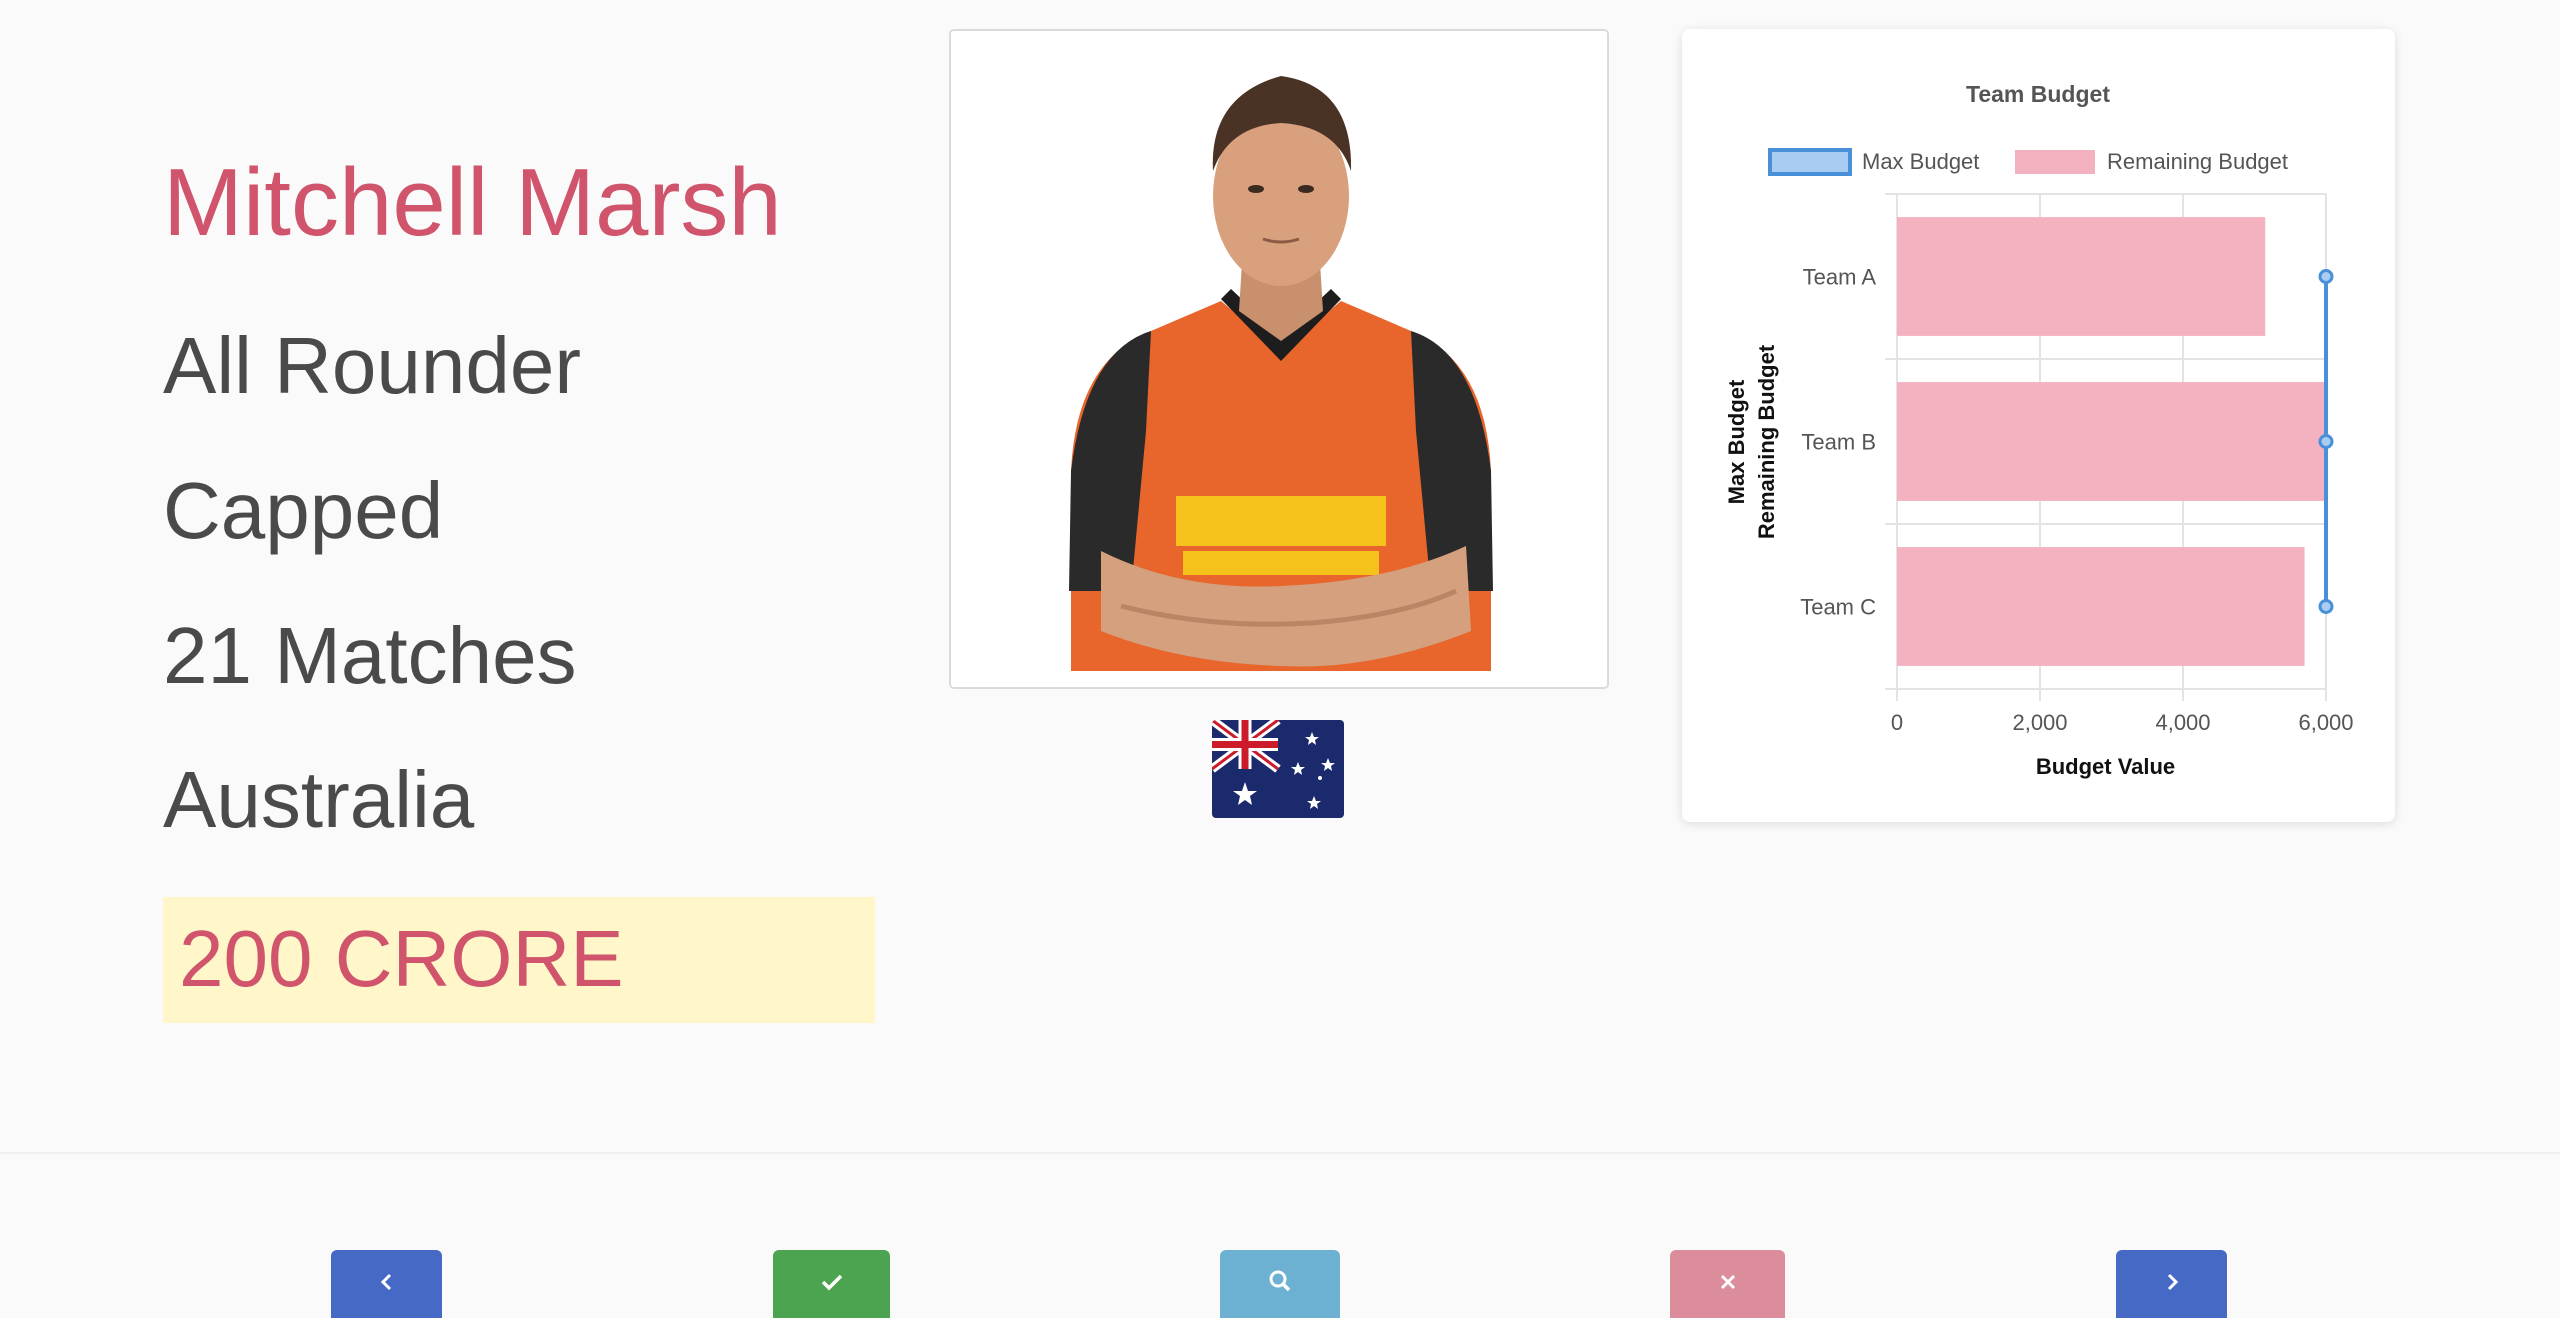  I want to click on player-capped-status: Capped, so click(303, 510).